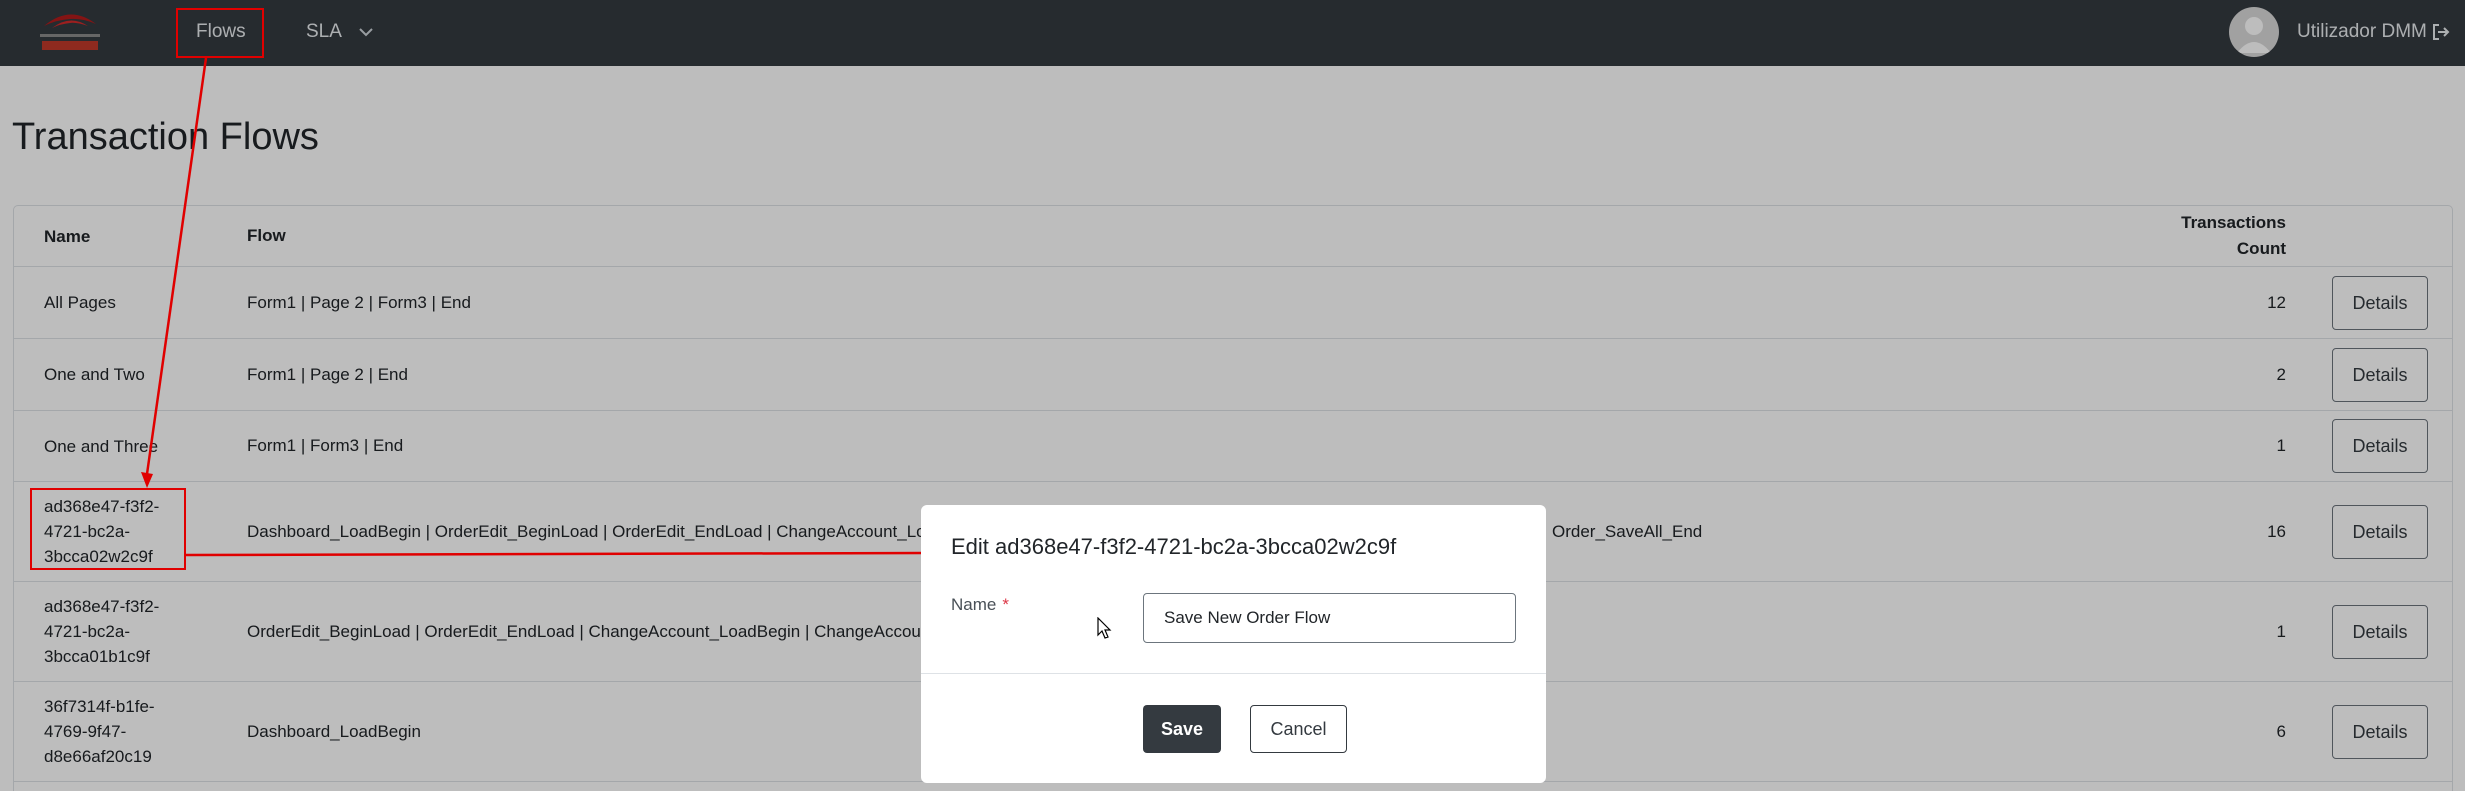  I want to click on name-input, so click(1329, 618).